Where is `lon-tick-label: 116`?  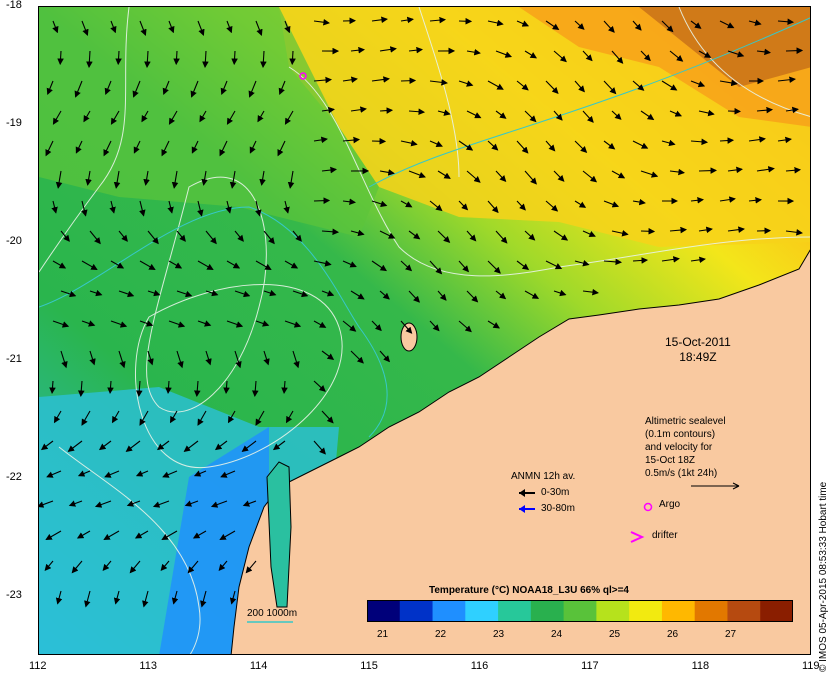
lon-tick-label: 116 is located at coordinates (479, 666).